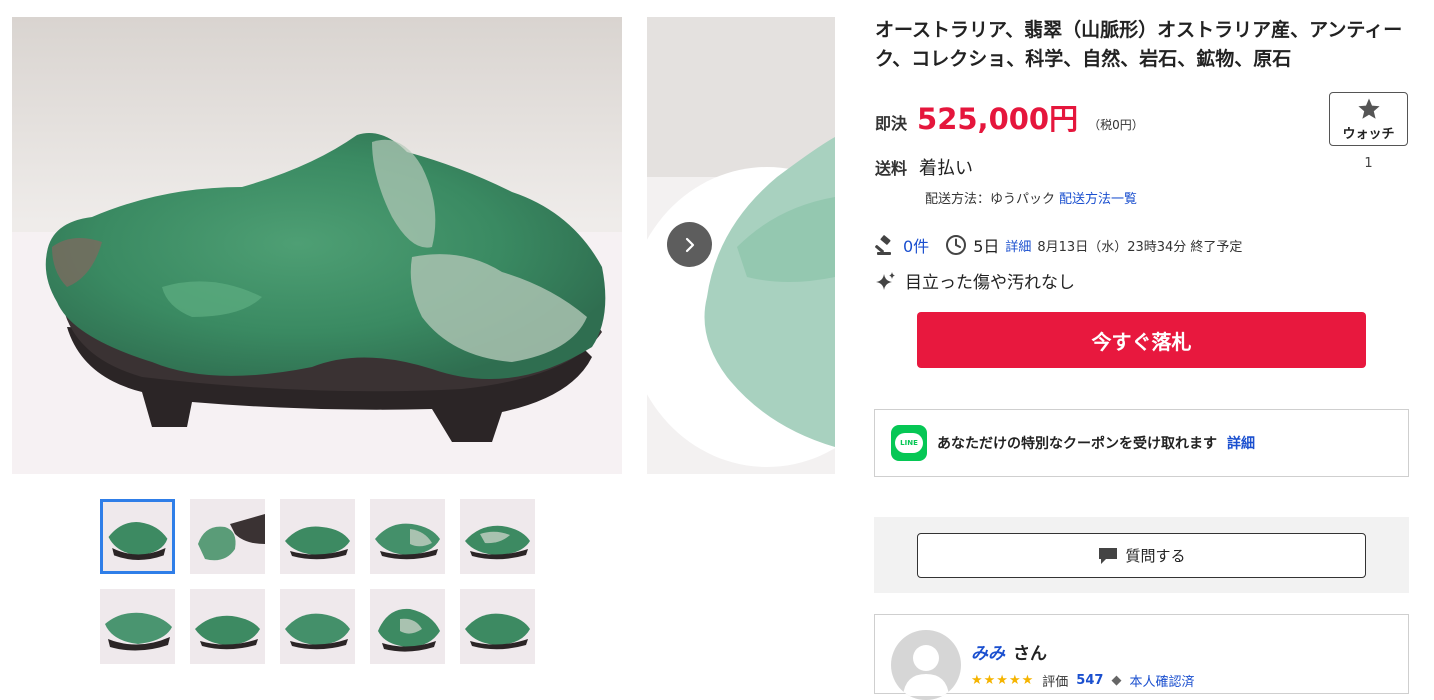  What do you see at coordinates (956, 245) in the screenshot?
I see `clock-icon` at bounding box center [956, 245].